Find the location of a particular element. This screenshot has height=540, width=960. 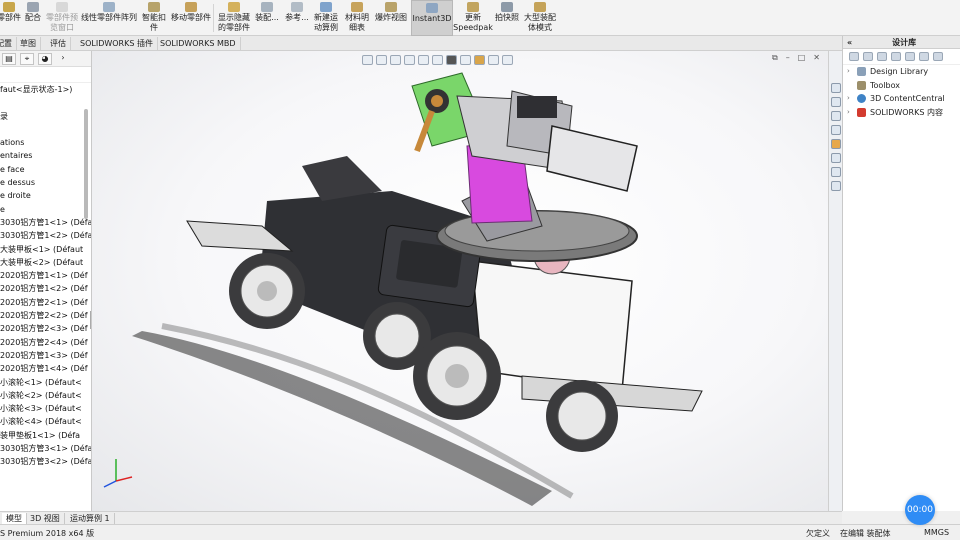

tree-row: 小滚轮<4> (Défaut< is located at coordinates (45, 421).